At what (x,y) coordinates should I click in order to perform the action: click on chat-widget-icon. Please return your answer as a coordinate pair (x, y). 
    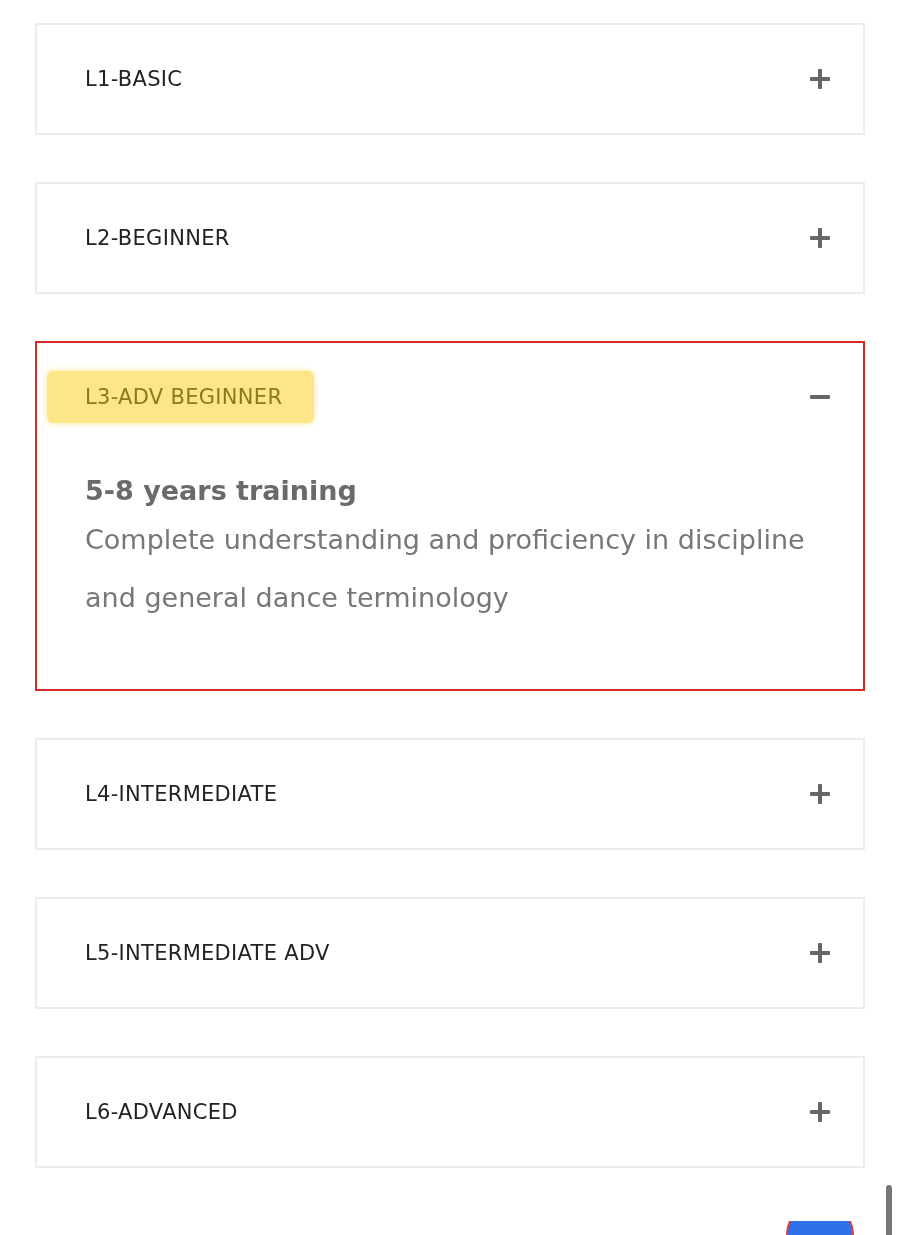
    Looking at the image, I should click on (820, 1228).